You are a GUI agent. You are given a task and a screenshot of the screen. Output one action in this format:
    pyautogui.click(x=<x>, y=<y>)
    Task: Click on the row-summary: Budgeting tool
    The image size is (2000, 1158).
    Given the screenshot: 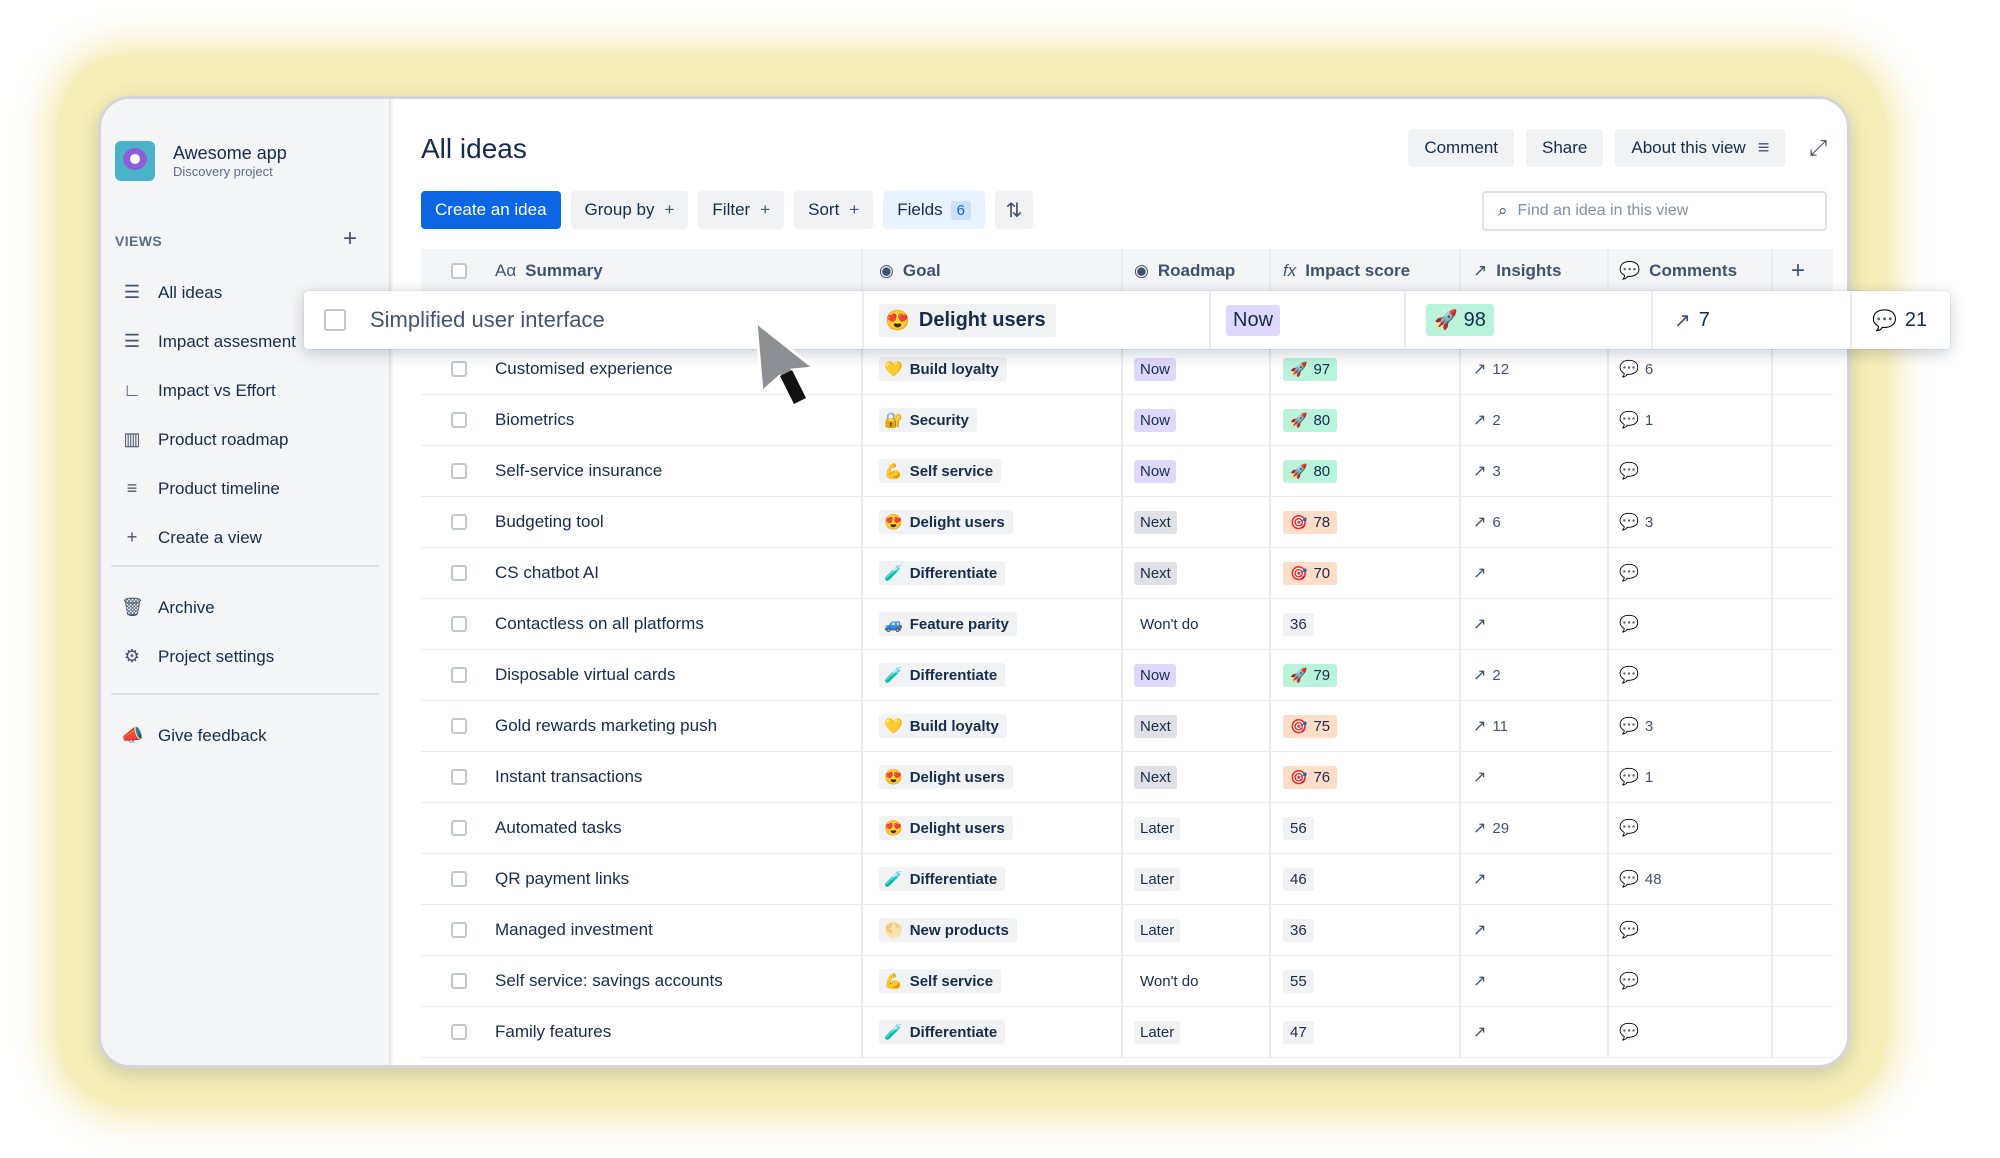 What is the action you would take?
    pyautogui.click(x=665, y=522)
    